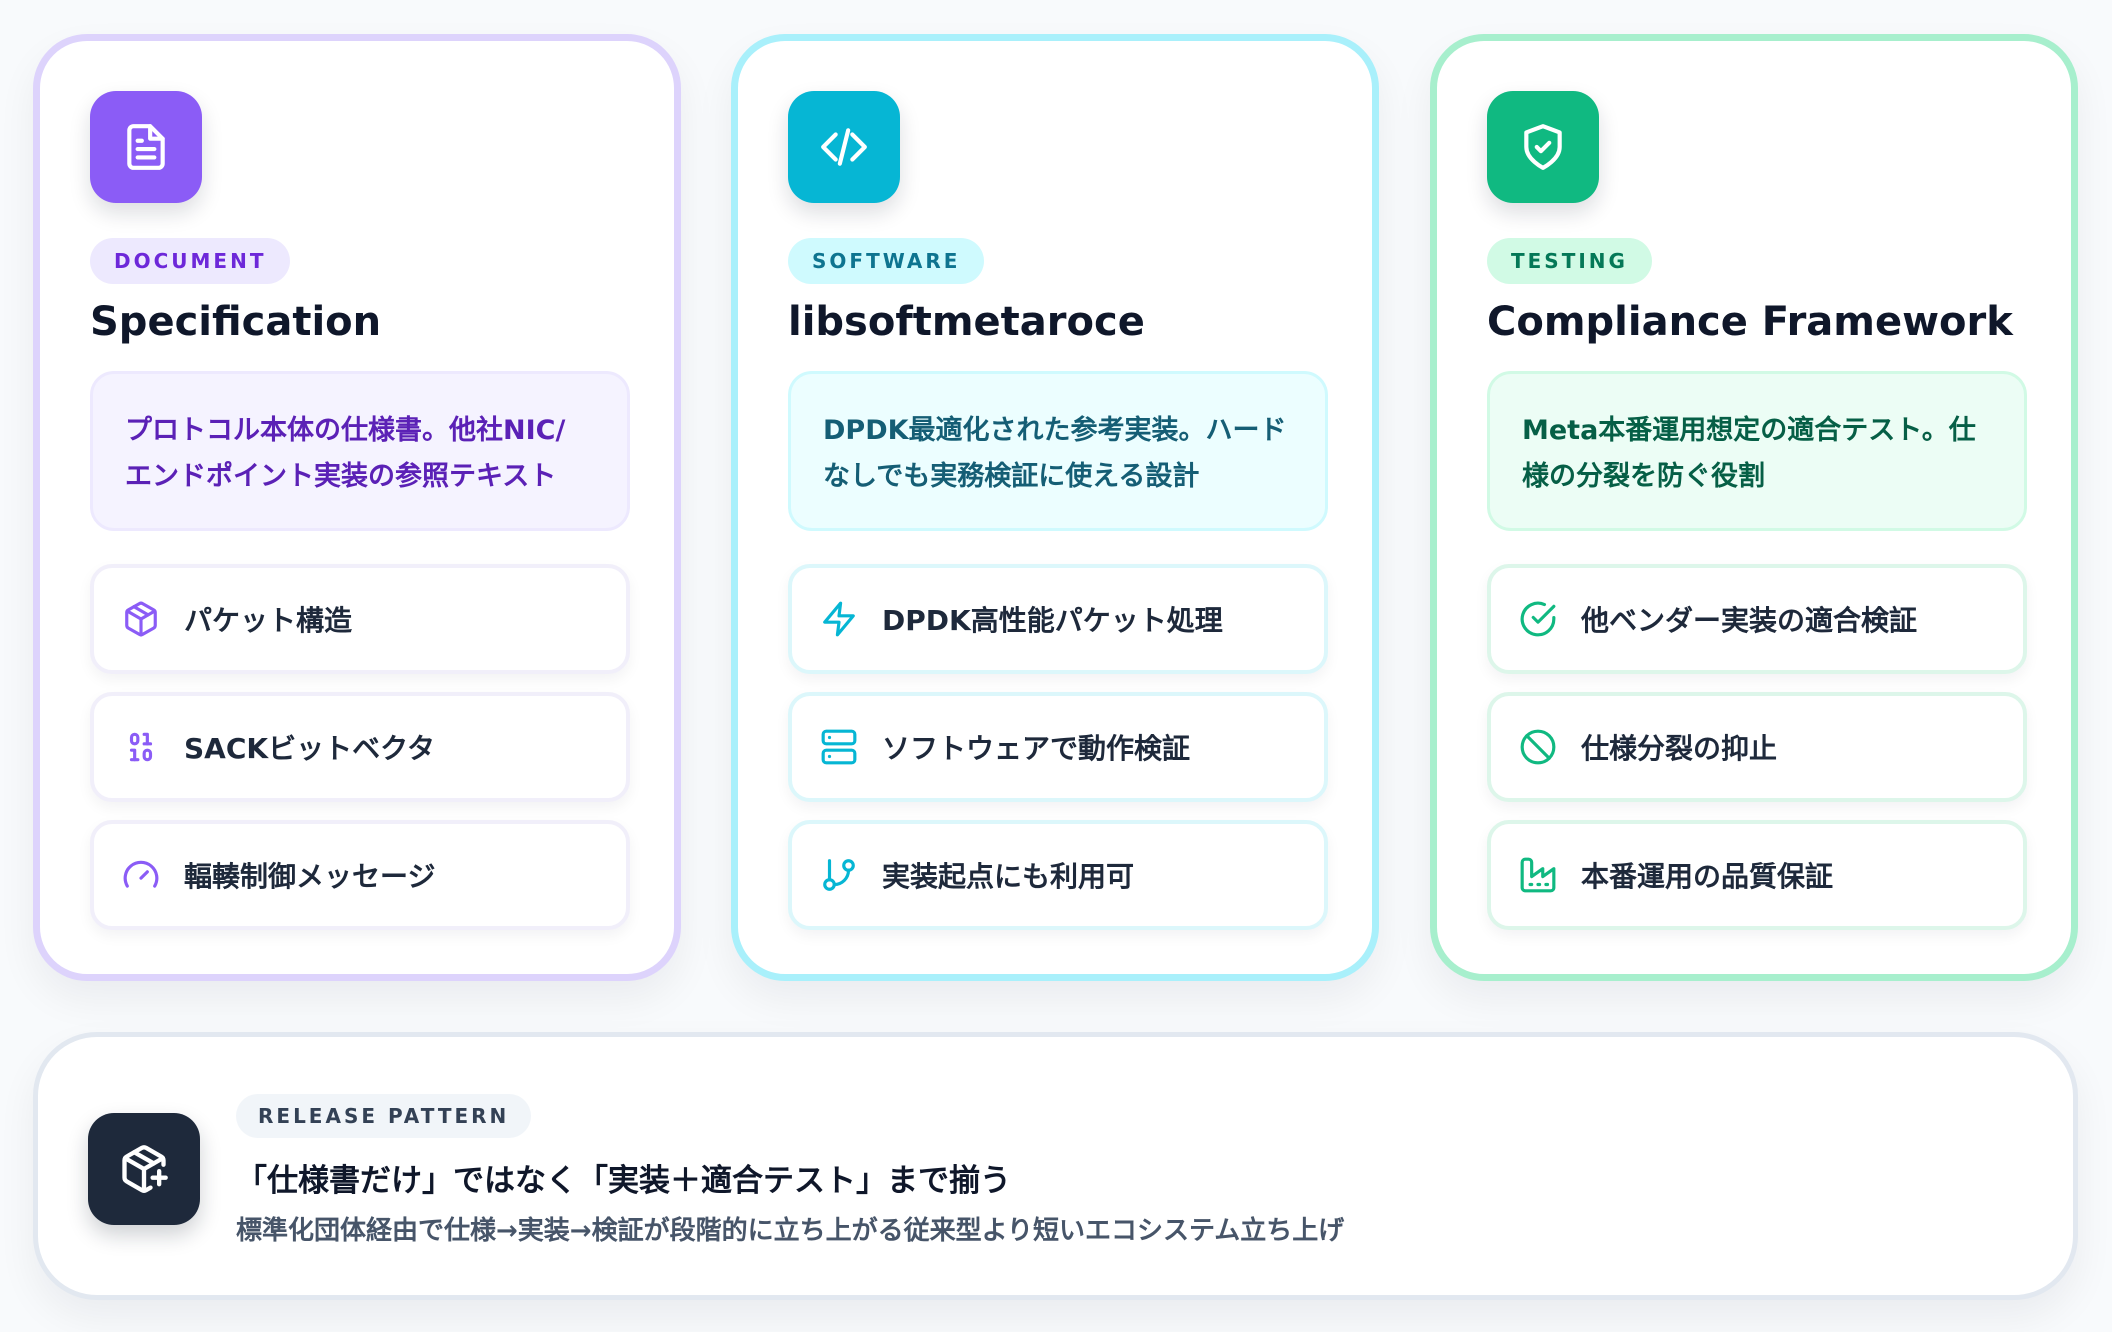  What do you see at coordinates (1538, 619) in the screenshot?
I see `check-circle-icon` at bounding box center [1538, 619].